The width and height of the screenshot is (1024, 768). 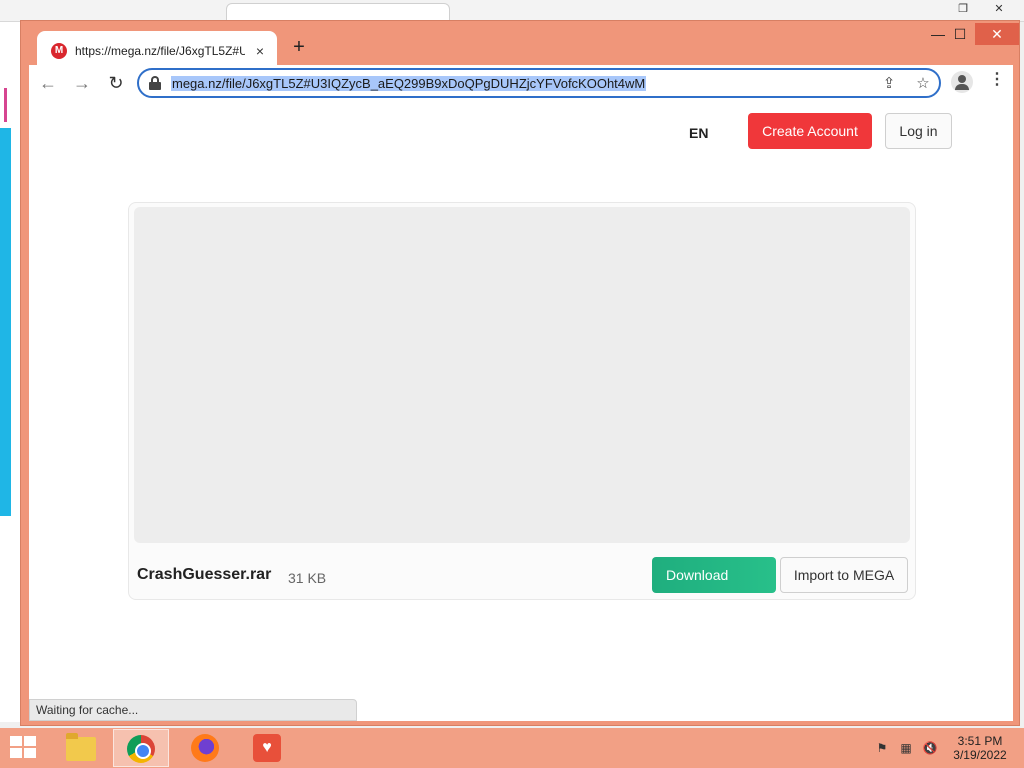 I want to click on background-window-tab, so click(x=338, y=12).